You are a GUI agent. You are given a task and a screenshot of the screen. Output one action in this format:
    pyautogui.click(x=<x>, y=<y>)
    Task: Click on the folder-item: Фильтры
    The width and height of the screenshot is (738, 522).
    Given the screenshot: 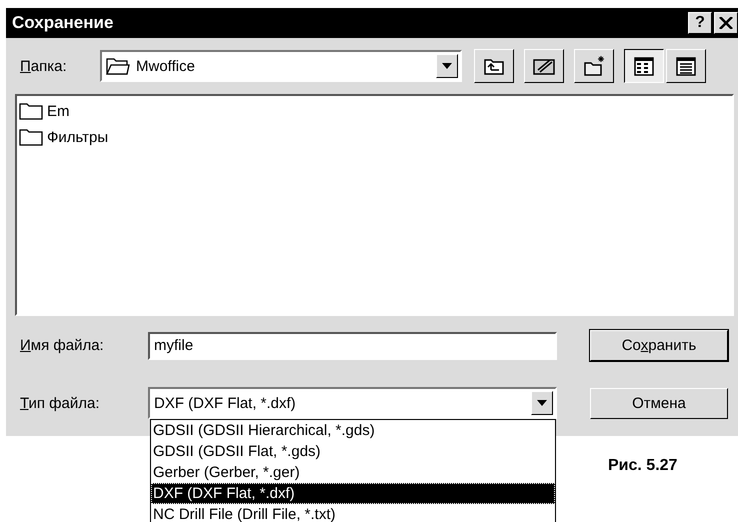 What is the action you would take?
    pyautogui.click(x=77, y=137)
    